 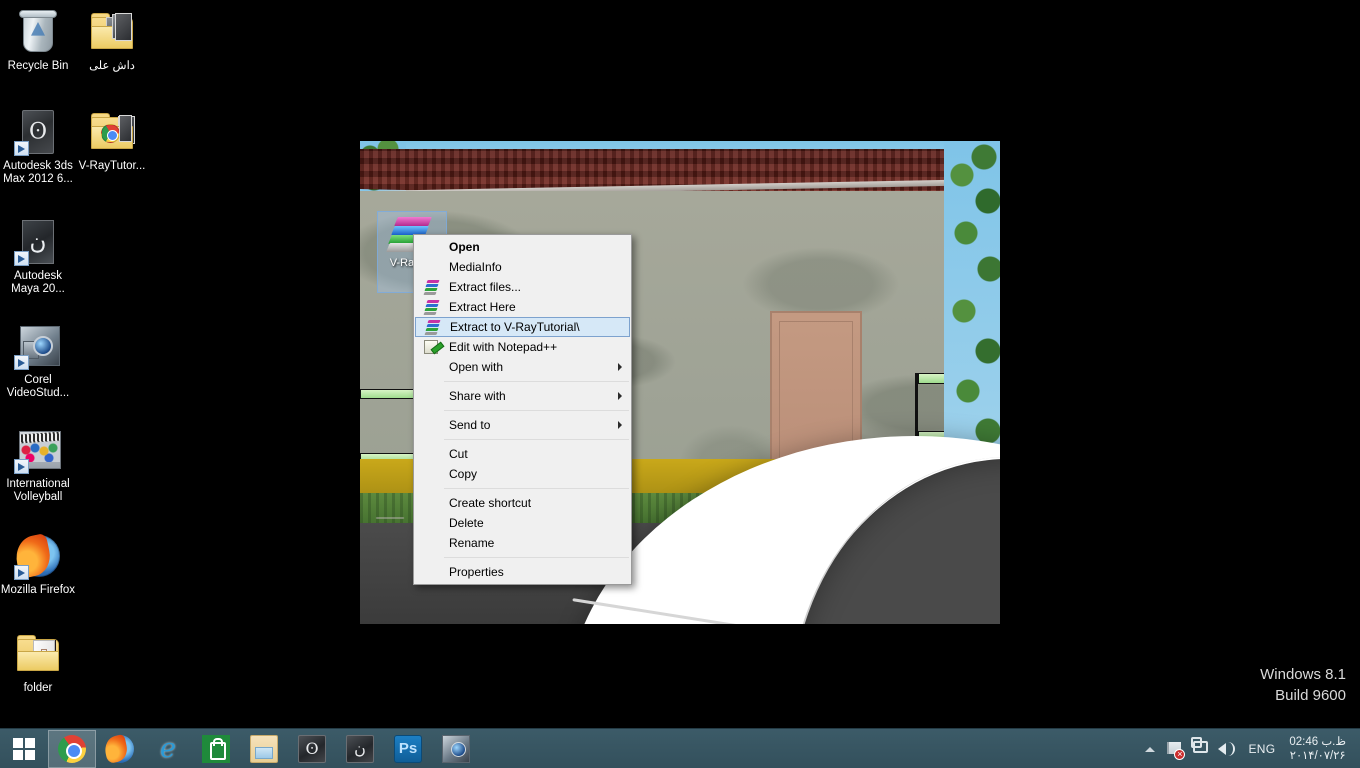 What do you see at coordinates (522, 327) in the screenshot?
I see `context-menu-item-extract-to-folder: Extract to V-RayTutorial\` at bounding box center [522, 327].